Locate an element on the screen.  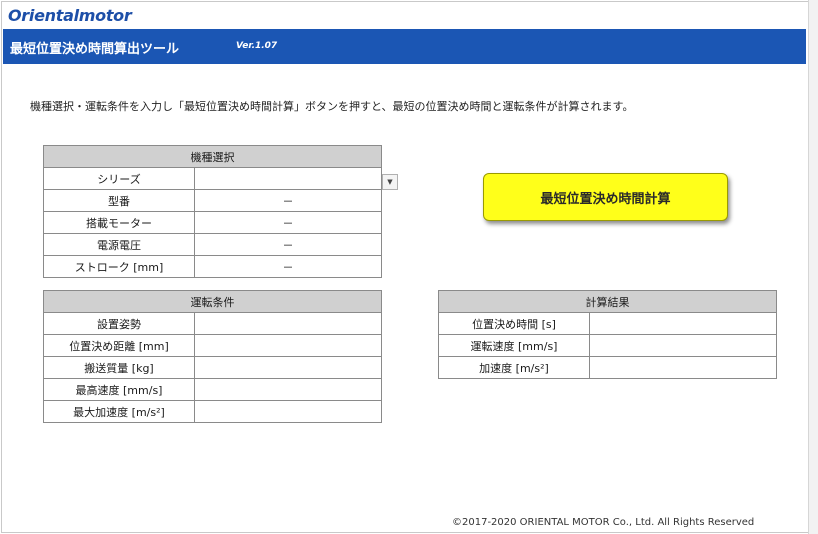
app-title: 最短位置決め時間算出ツール is located at coordinates (95, 49).